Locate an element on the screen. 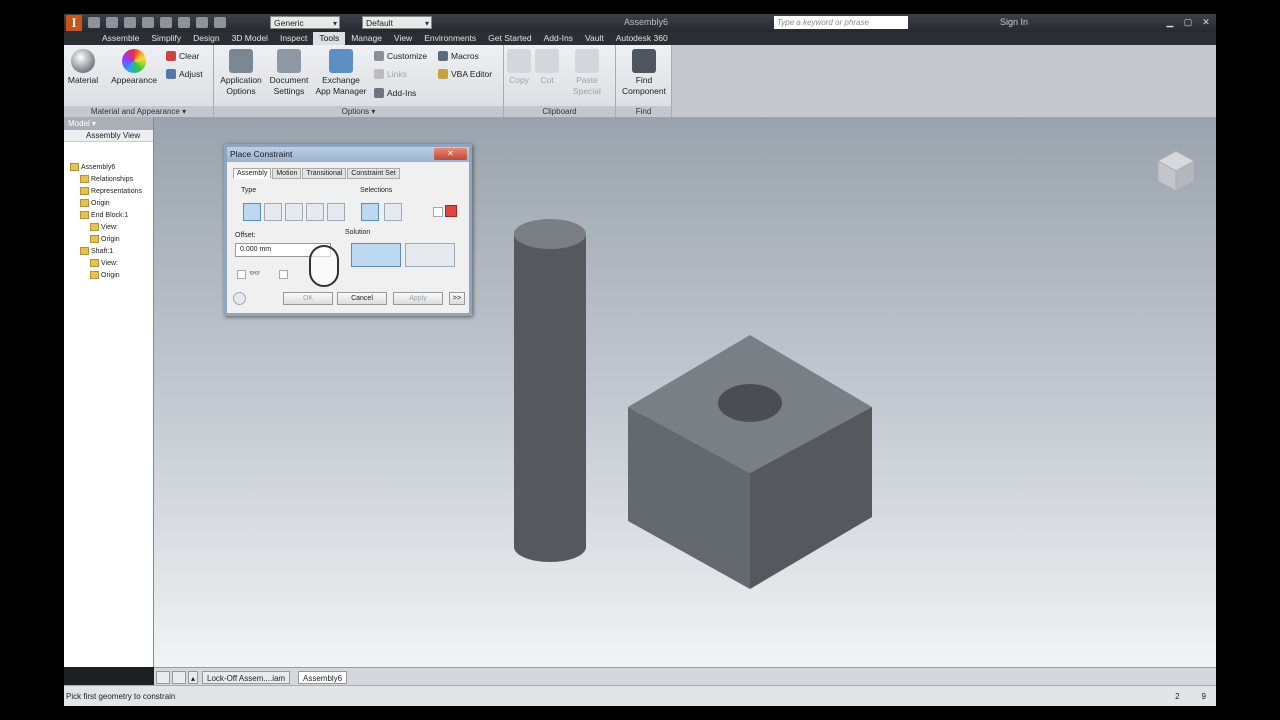  vba-editor-button: VBA Editor is located at coordinates (465, 74).